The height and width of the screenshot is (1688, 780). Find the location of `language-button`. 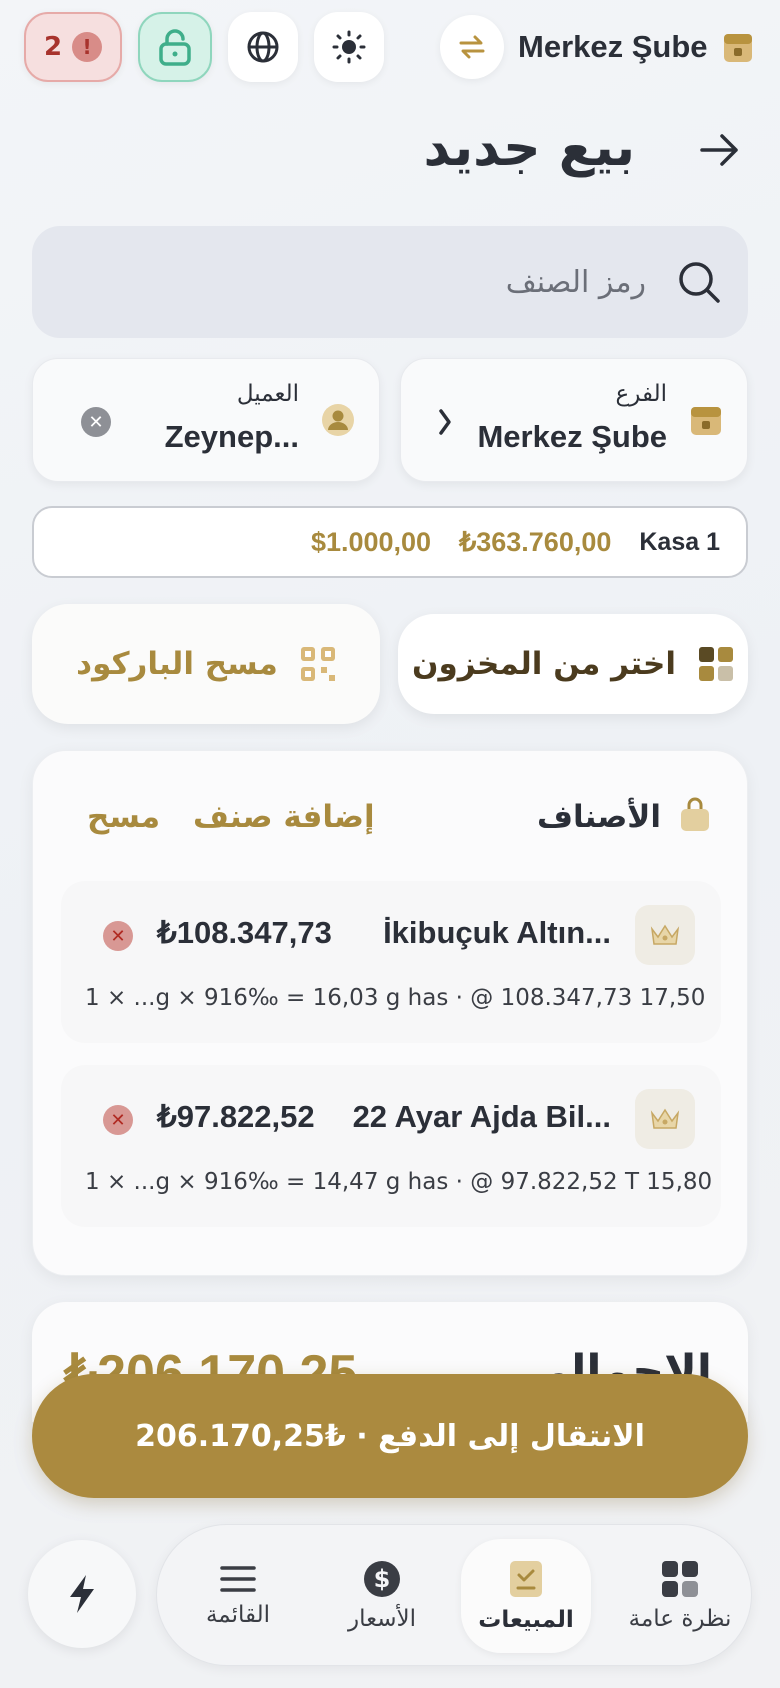

language-button is located at coordinates (263, 47).